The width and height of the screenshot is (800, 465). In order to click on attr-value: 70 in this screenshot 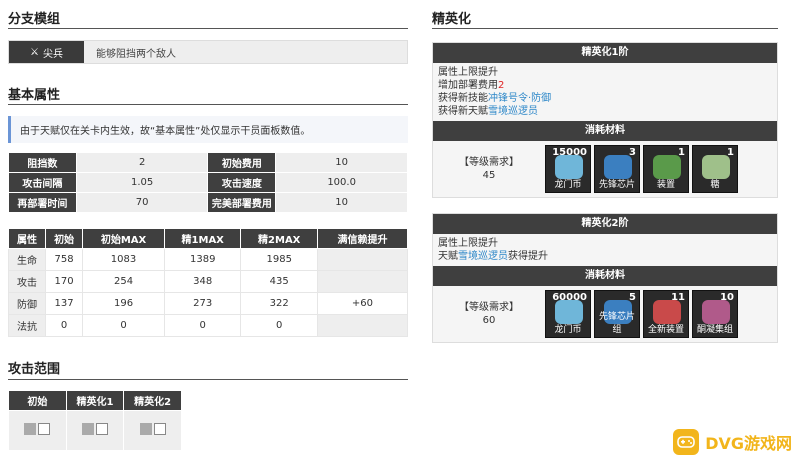, I will do `click(142, 202)`.